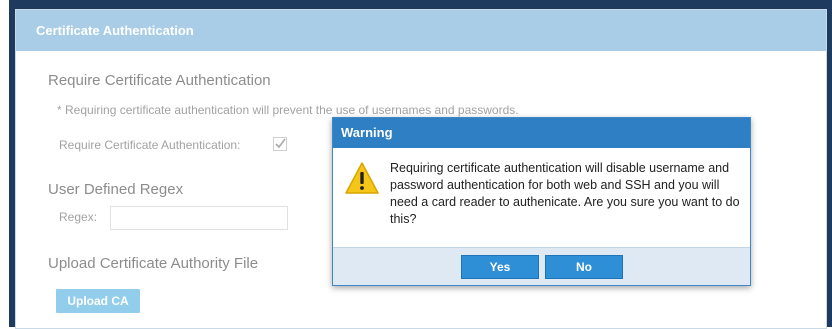 This screenshot has width=832, height=329. What do you see at coordinates (500, 267) in the screenshot?
I see `yes-button: Yes` at bounding box center [500, 267].